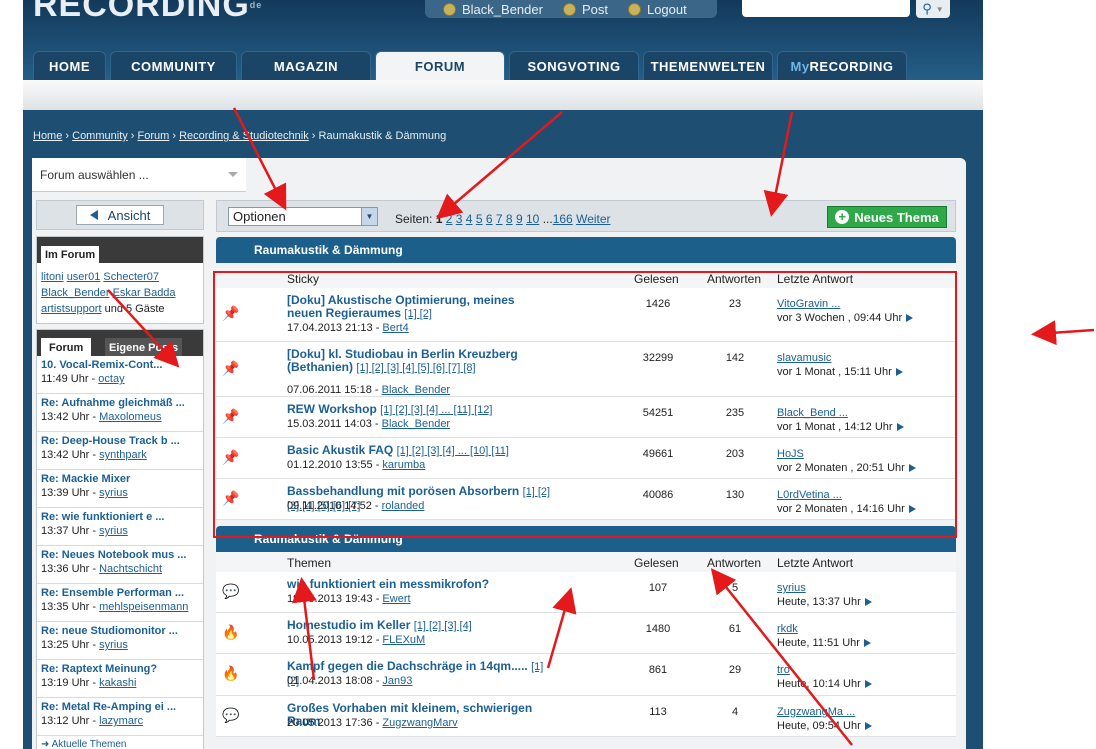 Image resolution: width=1096 pixels, height=749 pixels. What do you see at coordinates (131, 277) in the screenshot?
I see `online-user: Schecter07` at bounding box center [131, 277].